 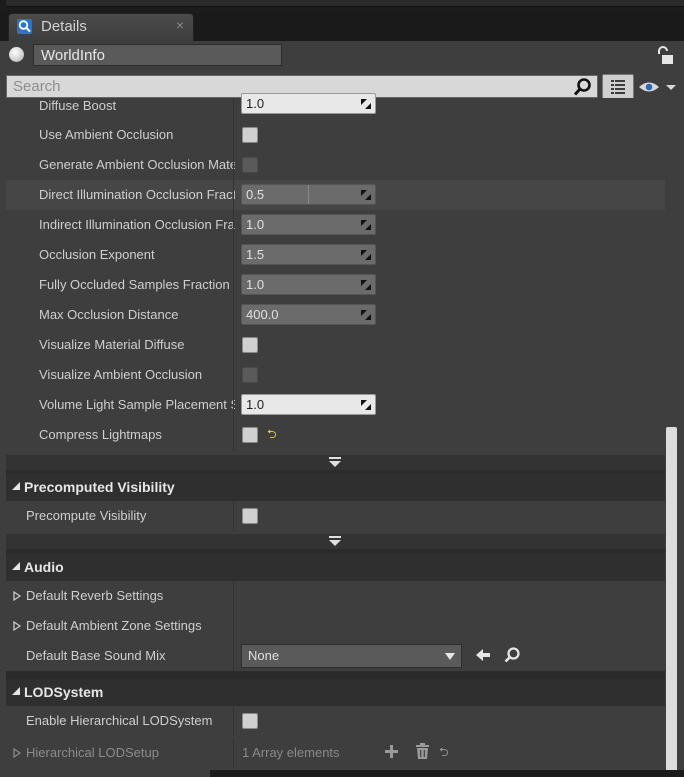 I want to click on array-count: 1 Array elements, so click(x=291, y=752).